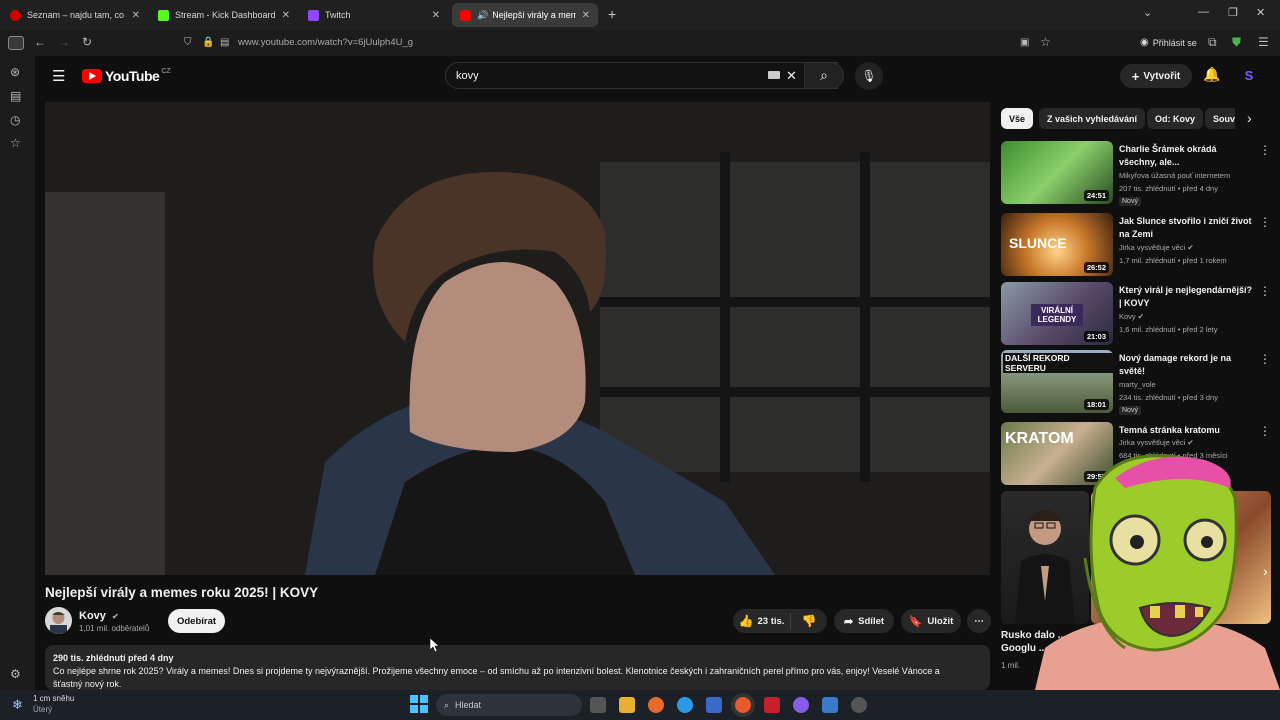  Describe the element at coordinates (1211, 74) in the screenshot. I see `notifications-bell-icon: 🔔` at that location.